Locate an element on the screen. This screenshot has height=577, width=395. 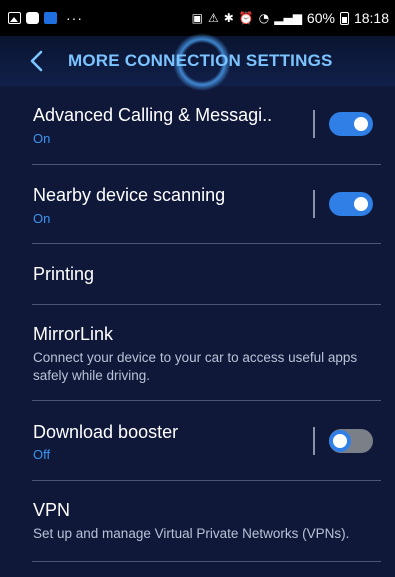
setting-title: Nearby device scanning is located at coordinates (129, 195).